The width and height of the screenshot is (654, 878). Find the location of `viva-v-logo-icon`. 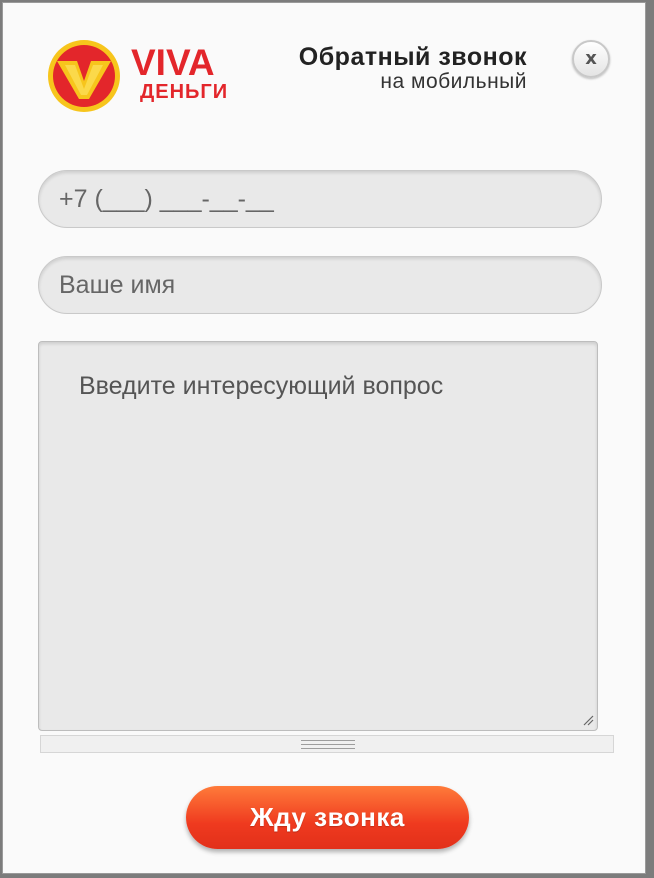

viva-v-logo-icon is located at coordinates (84, 76).